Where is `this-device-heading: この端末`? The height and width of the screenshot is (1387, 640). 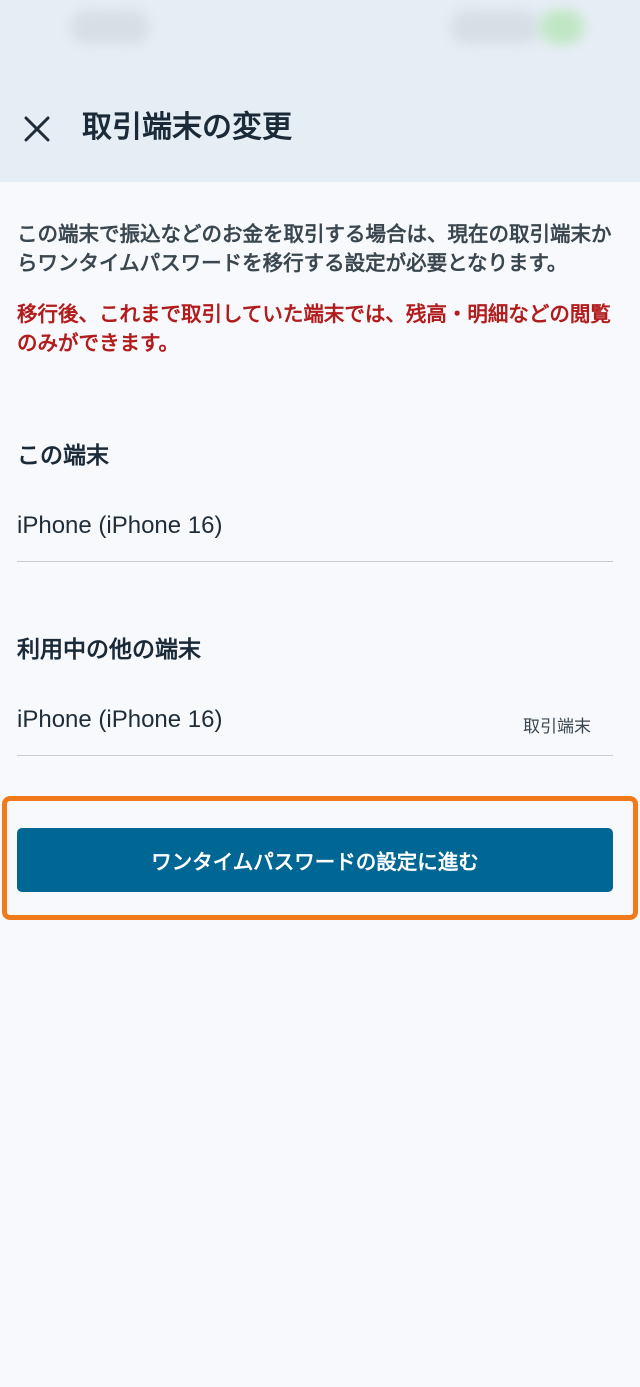
this-device-heading: この端末 is located at coordinates (63, 456).